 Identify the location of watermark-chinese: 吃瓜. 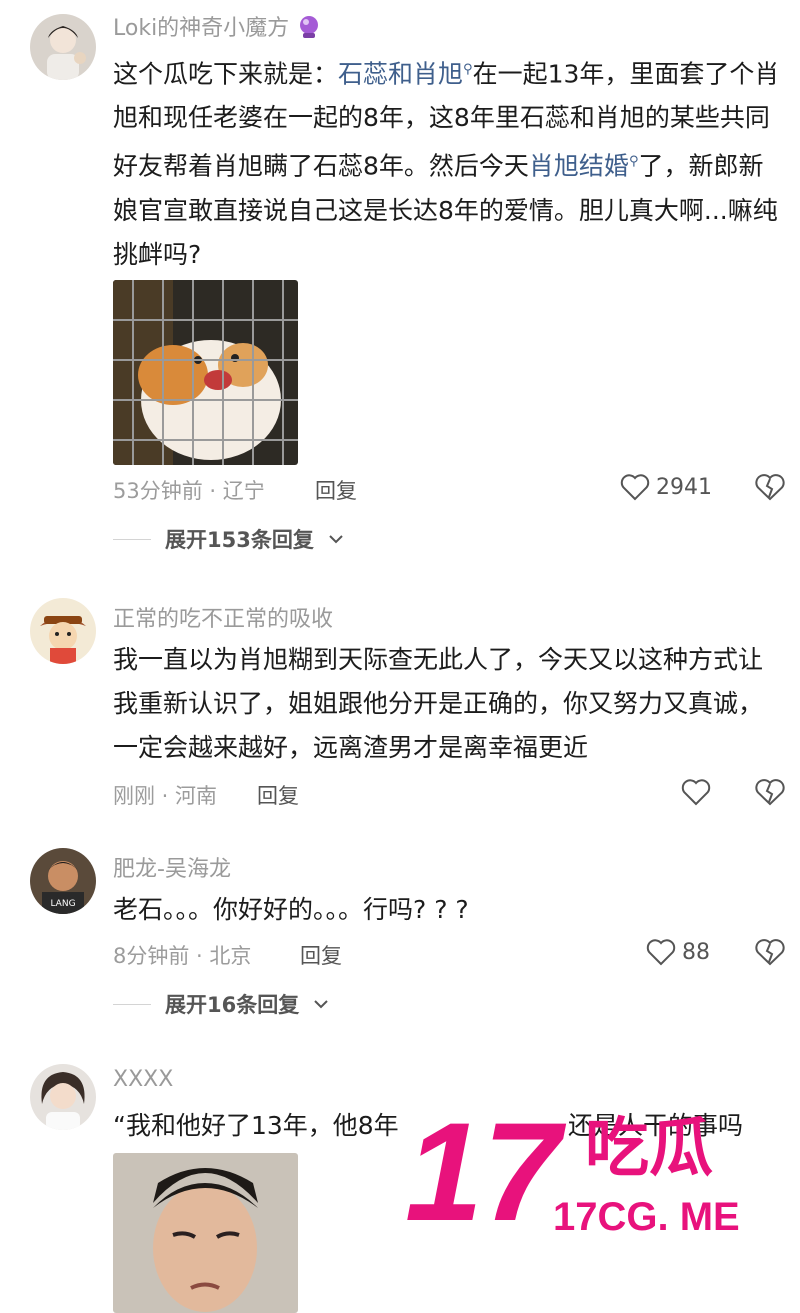
(649, 1149).